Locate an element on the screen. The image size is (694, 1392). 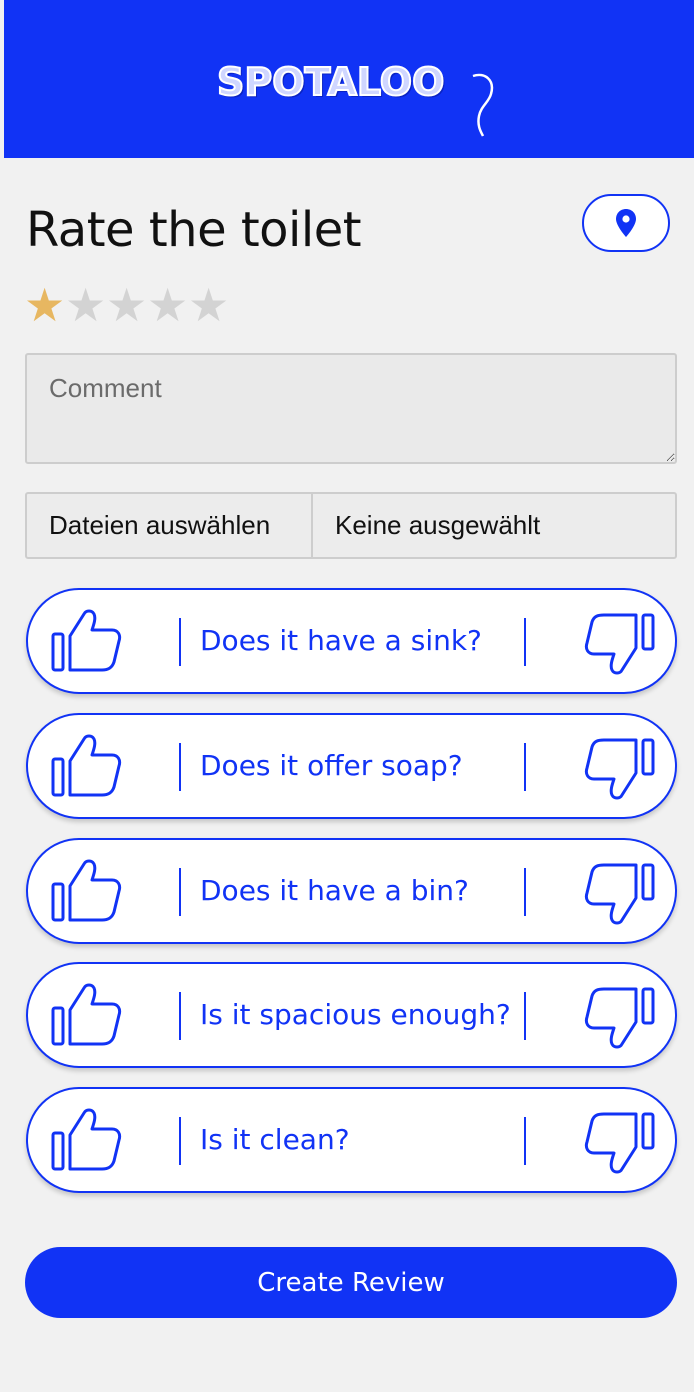
location-button is located at coordinates (626, 223).